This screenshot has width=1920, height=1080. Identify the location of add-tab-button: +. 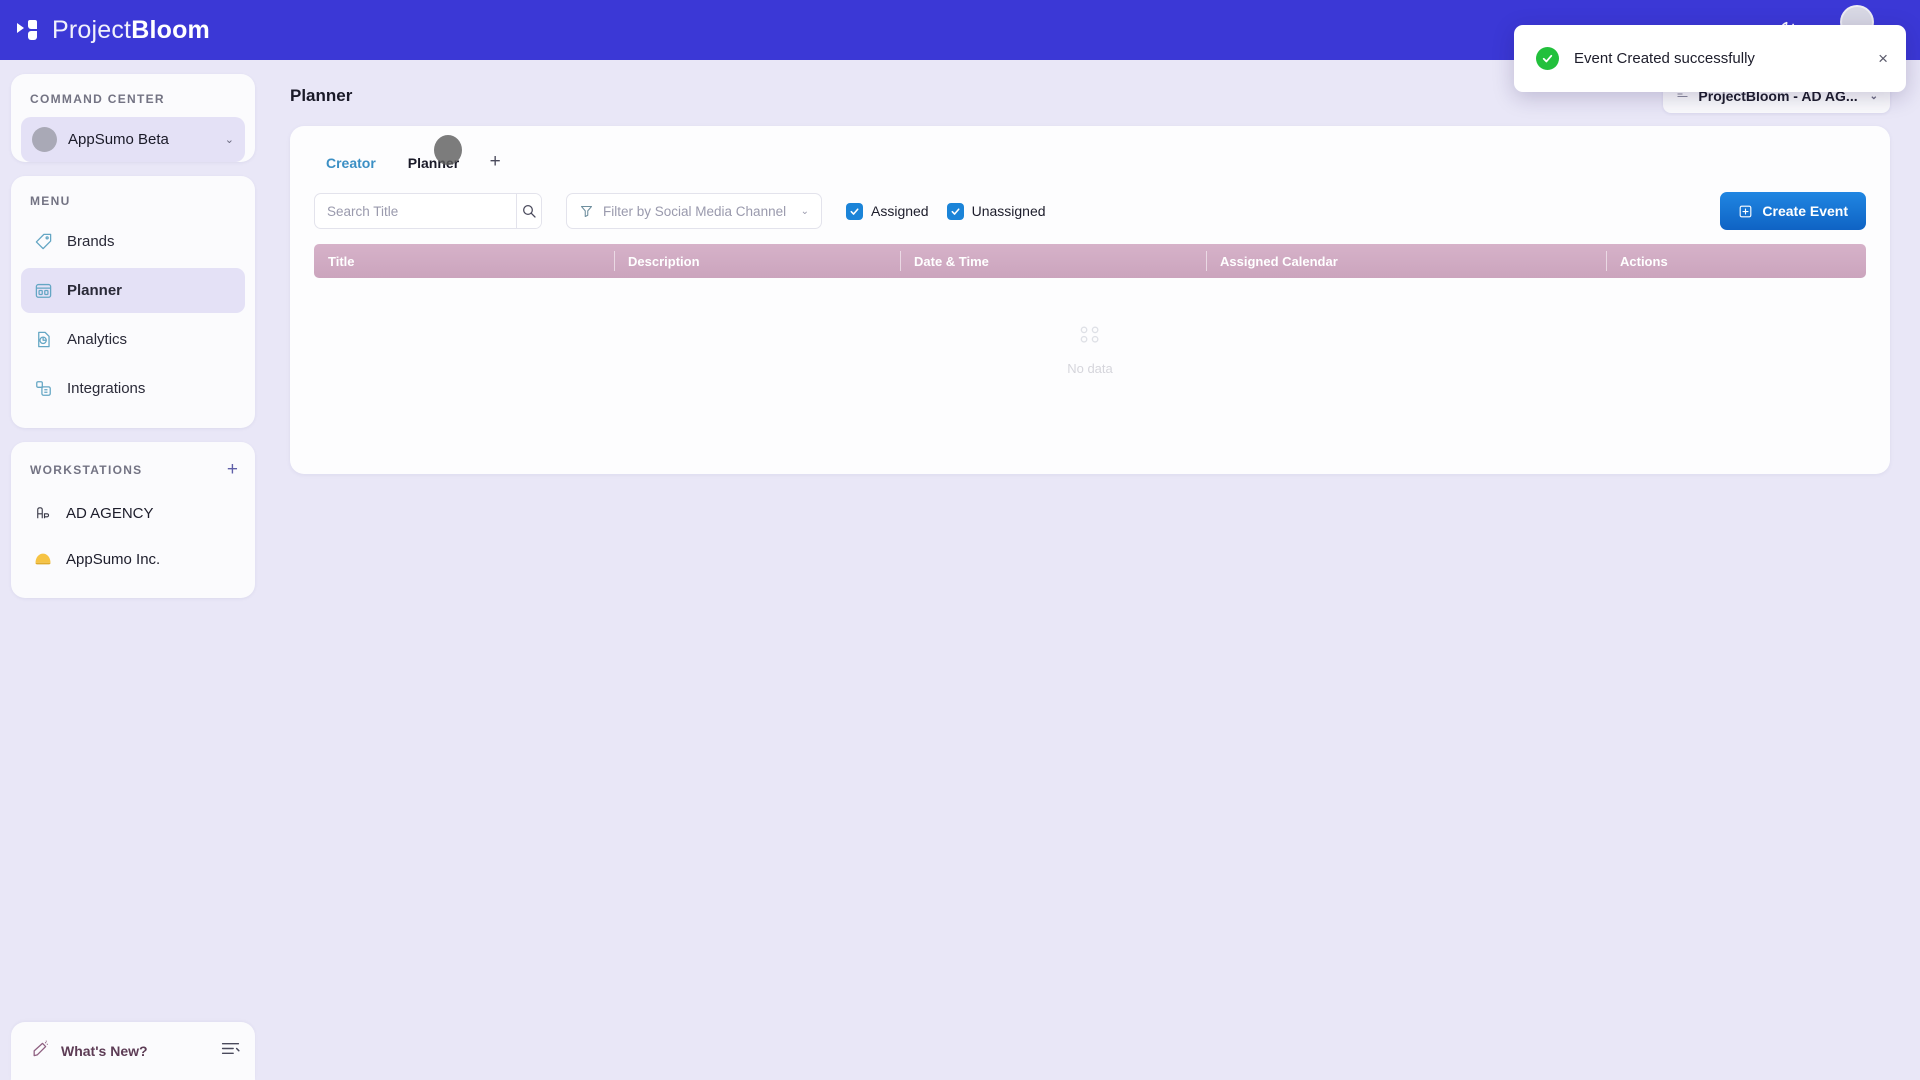
(495, 163).